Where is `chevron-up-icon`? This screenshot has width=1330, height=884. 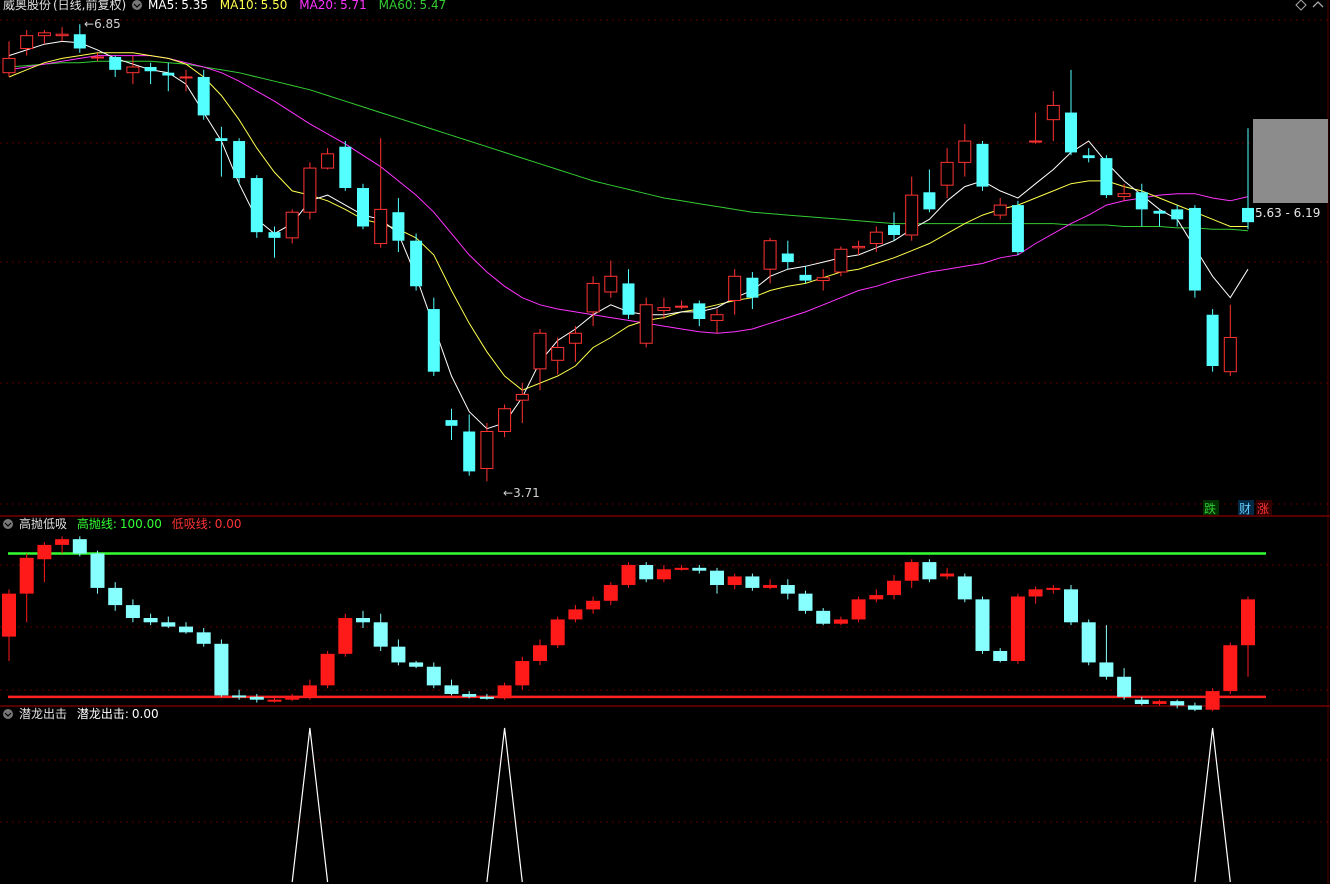
chevron-up-icon is located at coordinates (1318, 4).